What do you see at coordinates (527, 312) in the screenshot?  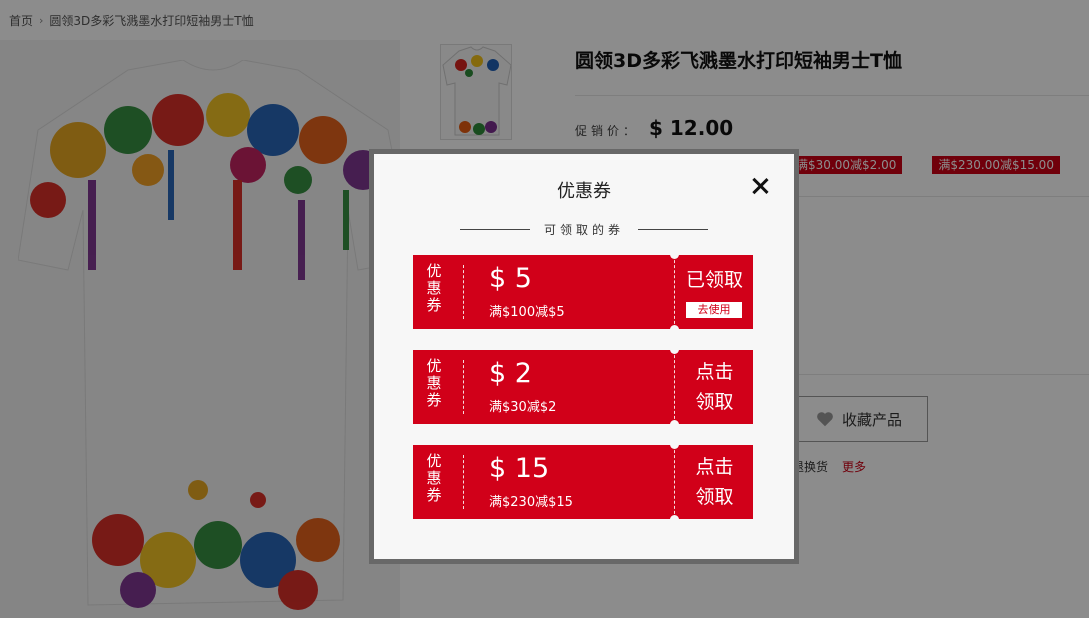 I see `coupon-condition: 满$100减$5` at bounding box center [527, 312].